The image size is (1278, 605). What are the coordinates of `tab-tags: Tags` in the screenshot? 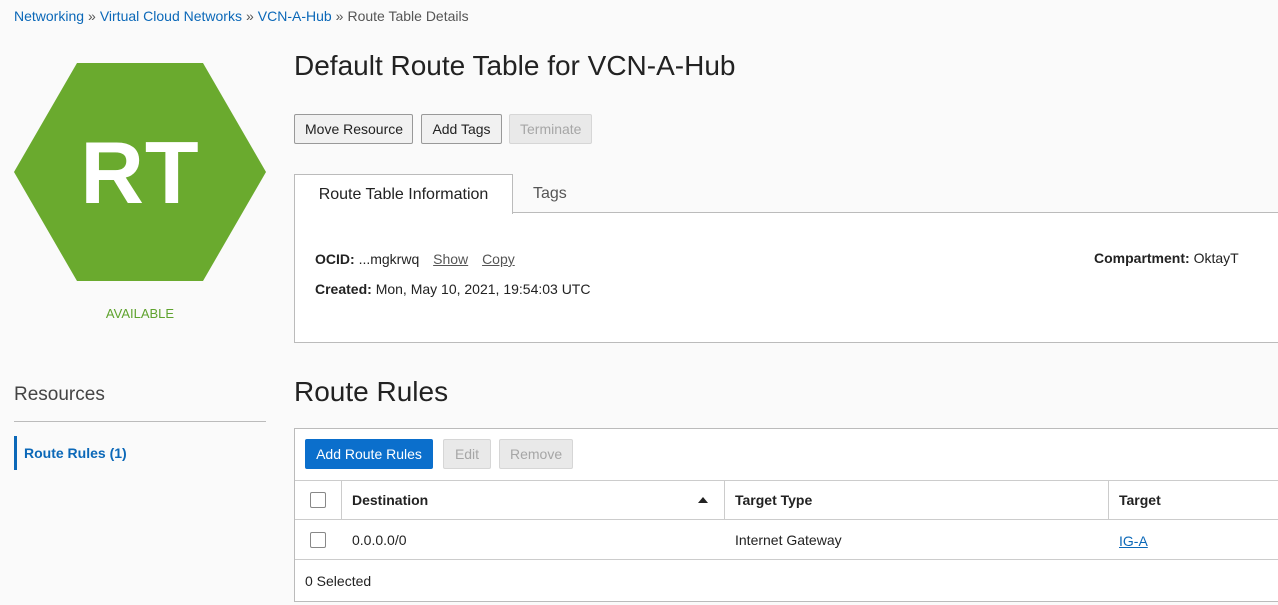 It's located at (550, 193).